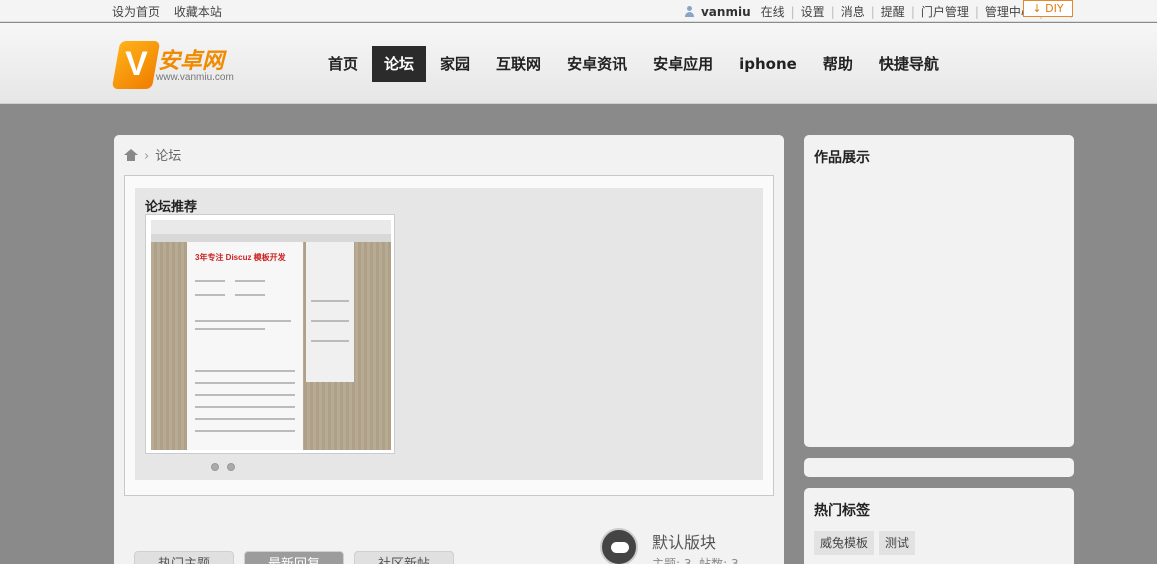 This screenshot has width=1157, height=564. I want to click on slide-image: 3年专注 Discuz 模板开发, so click(270, 334).